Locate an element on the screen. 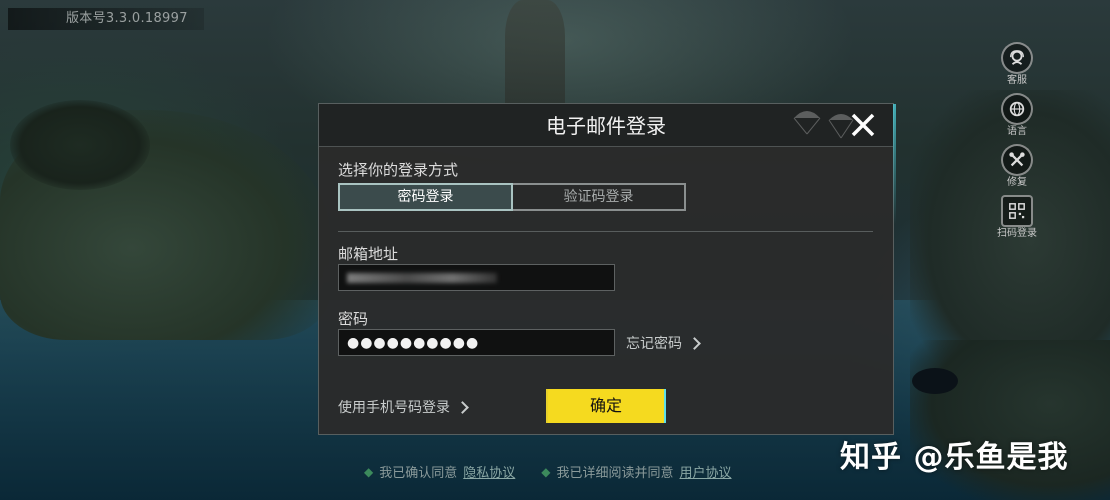  agreements-bar: ◆ 我已确认同意 隐私协议 ◆ 我已详细阅读并同意 用户协议 is located at coordinates (548, 472).